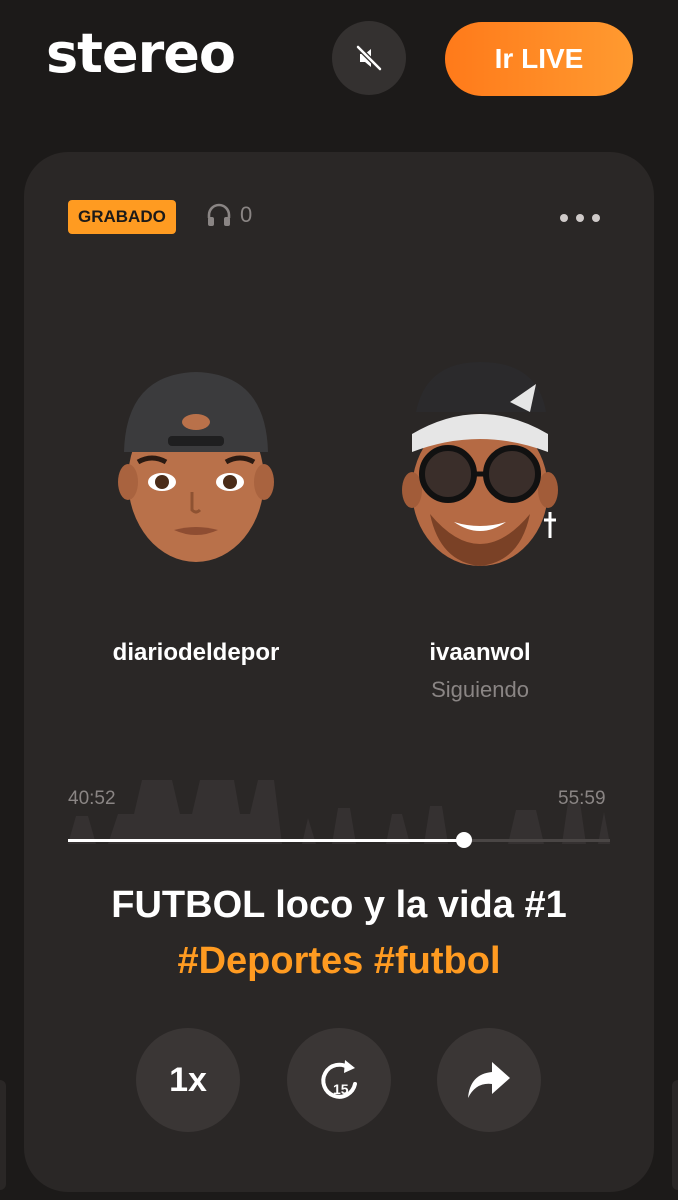  I want to click on progress-bar, so click(339, 840).